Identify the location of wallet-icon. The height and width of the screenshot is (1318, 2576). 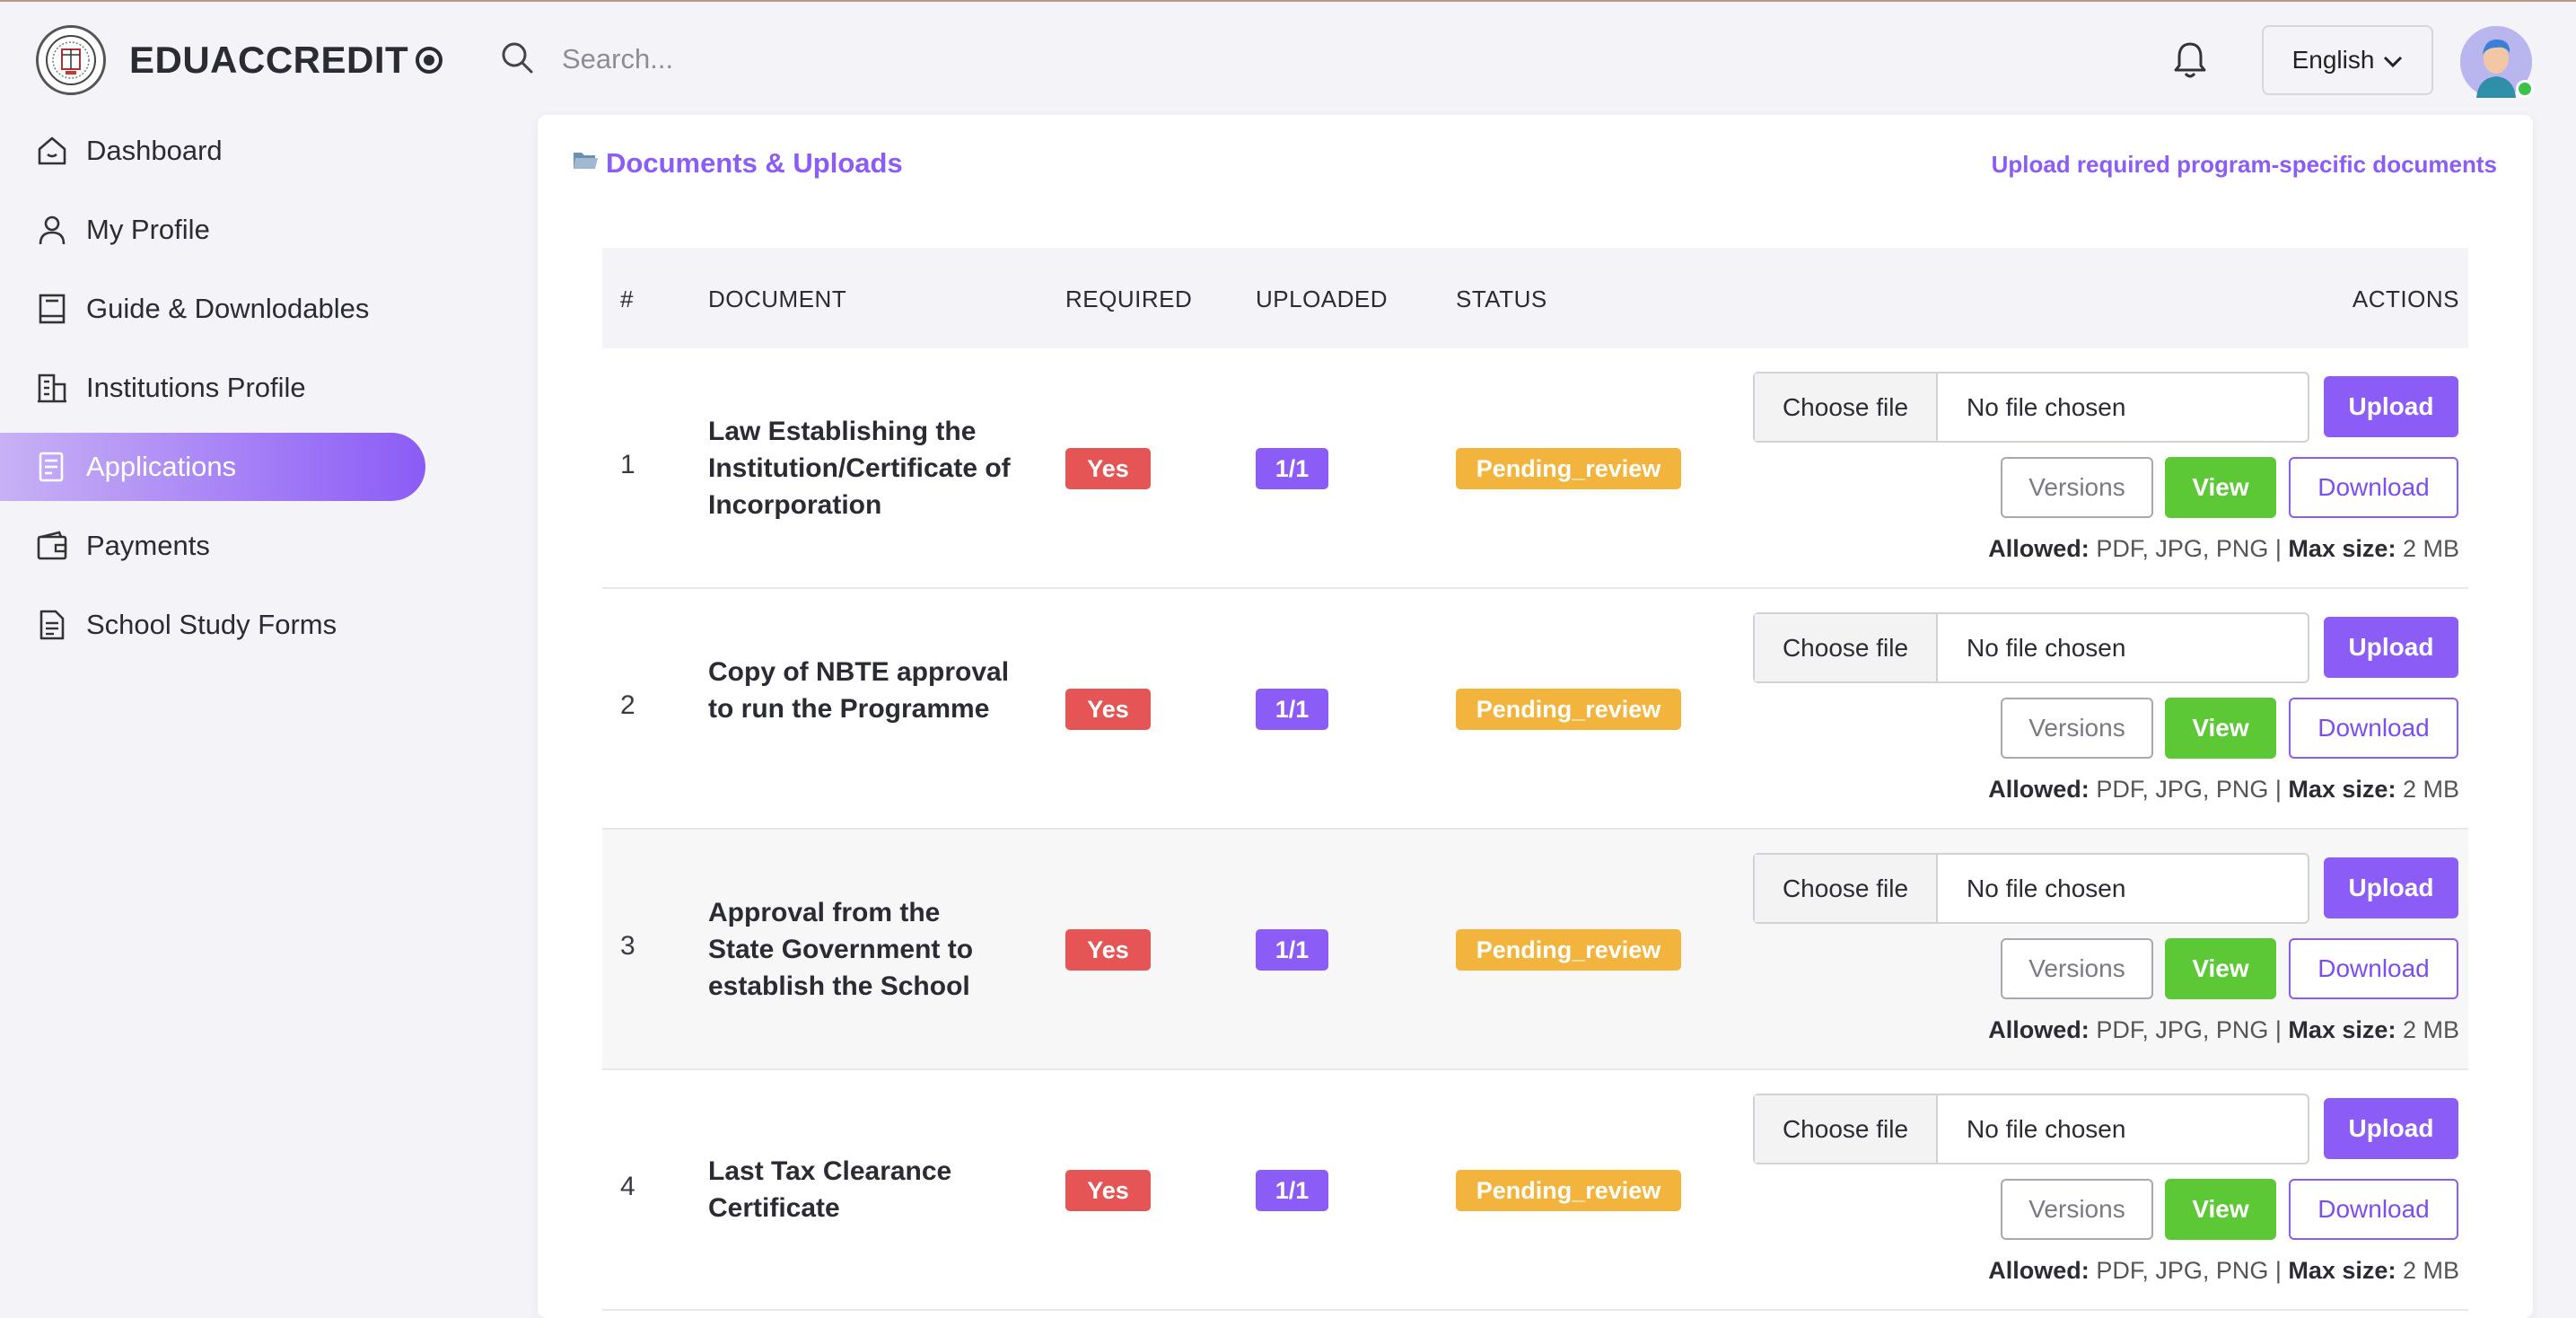
(52, 546).